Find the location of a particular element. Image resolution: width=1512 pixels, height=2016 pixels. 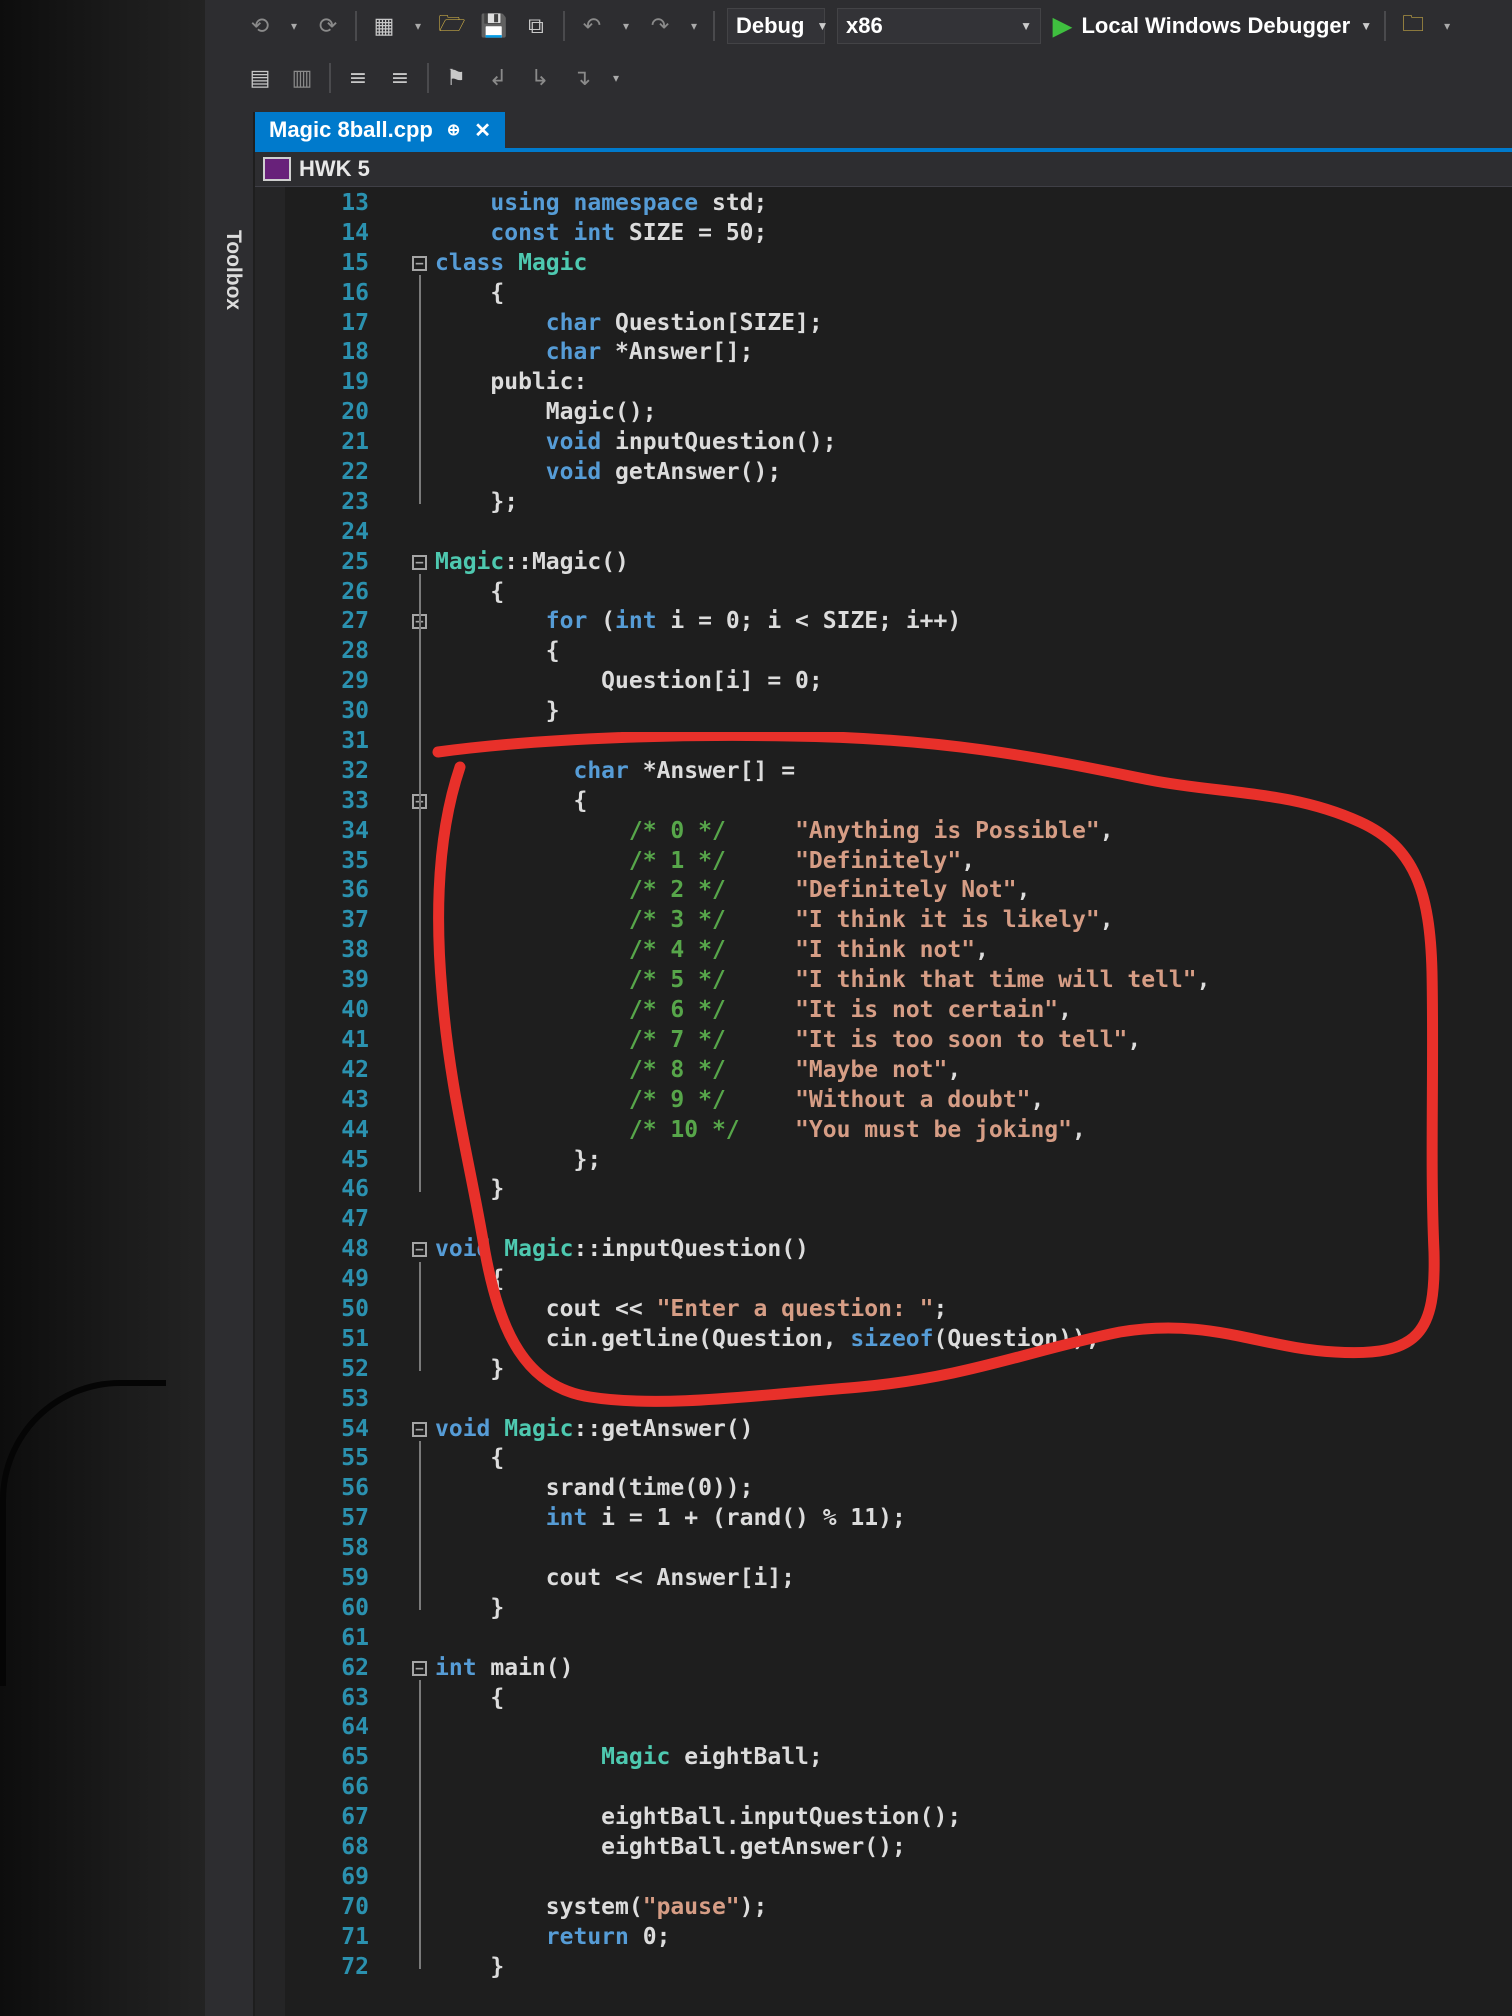

code-line: 72 } is located at coordinates (883, 1968).